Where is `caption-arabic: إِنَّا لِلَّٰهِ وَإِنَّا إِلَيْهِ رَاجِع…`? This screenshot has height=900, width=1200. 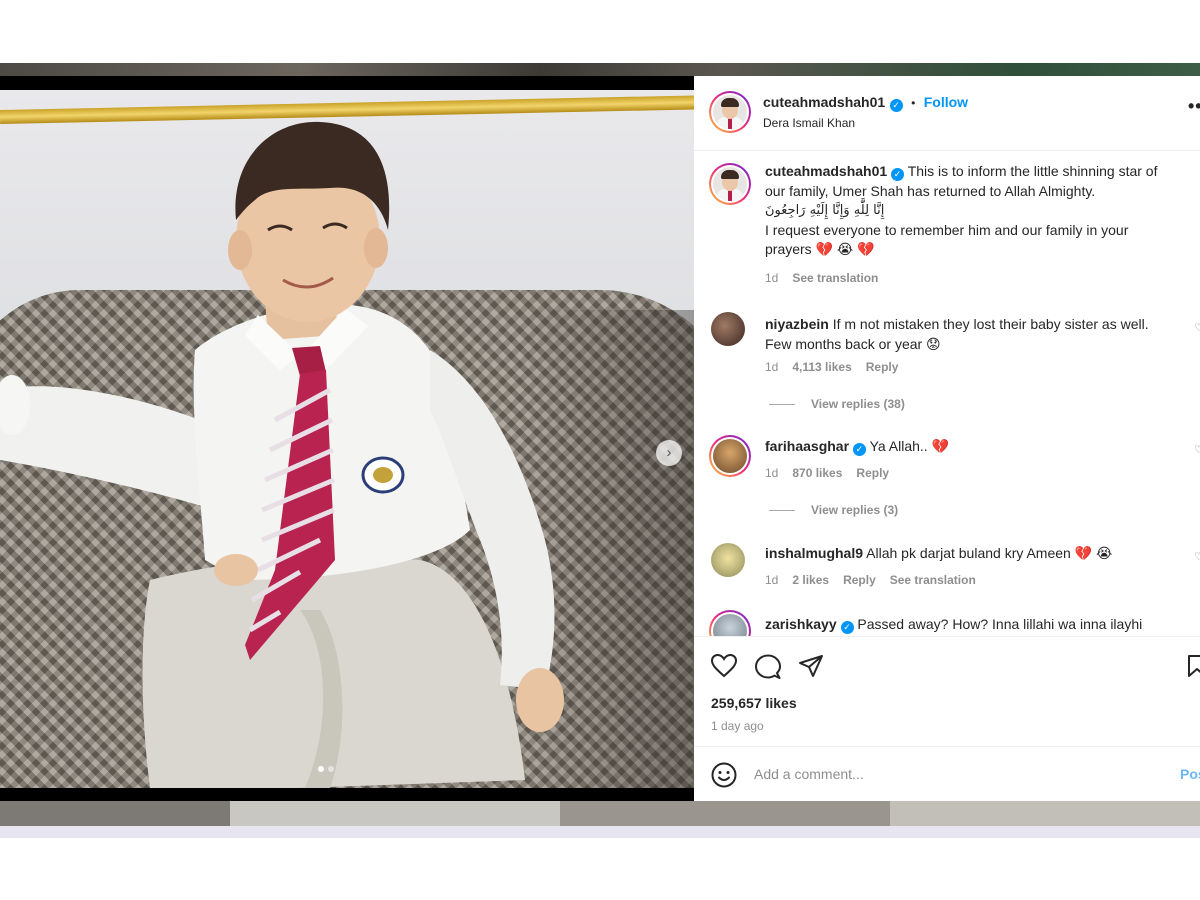
caption-arabic: إِنَّا لِلَّٰهِ وَإِنَّا إِلَيْهِ رَاجِع… is located at coordinates (825, 210).